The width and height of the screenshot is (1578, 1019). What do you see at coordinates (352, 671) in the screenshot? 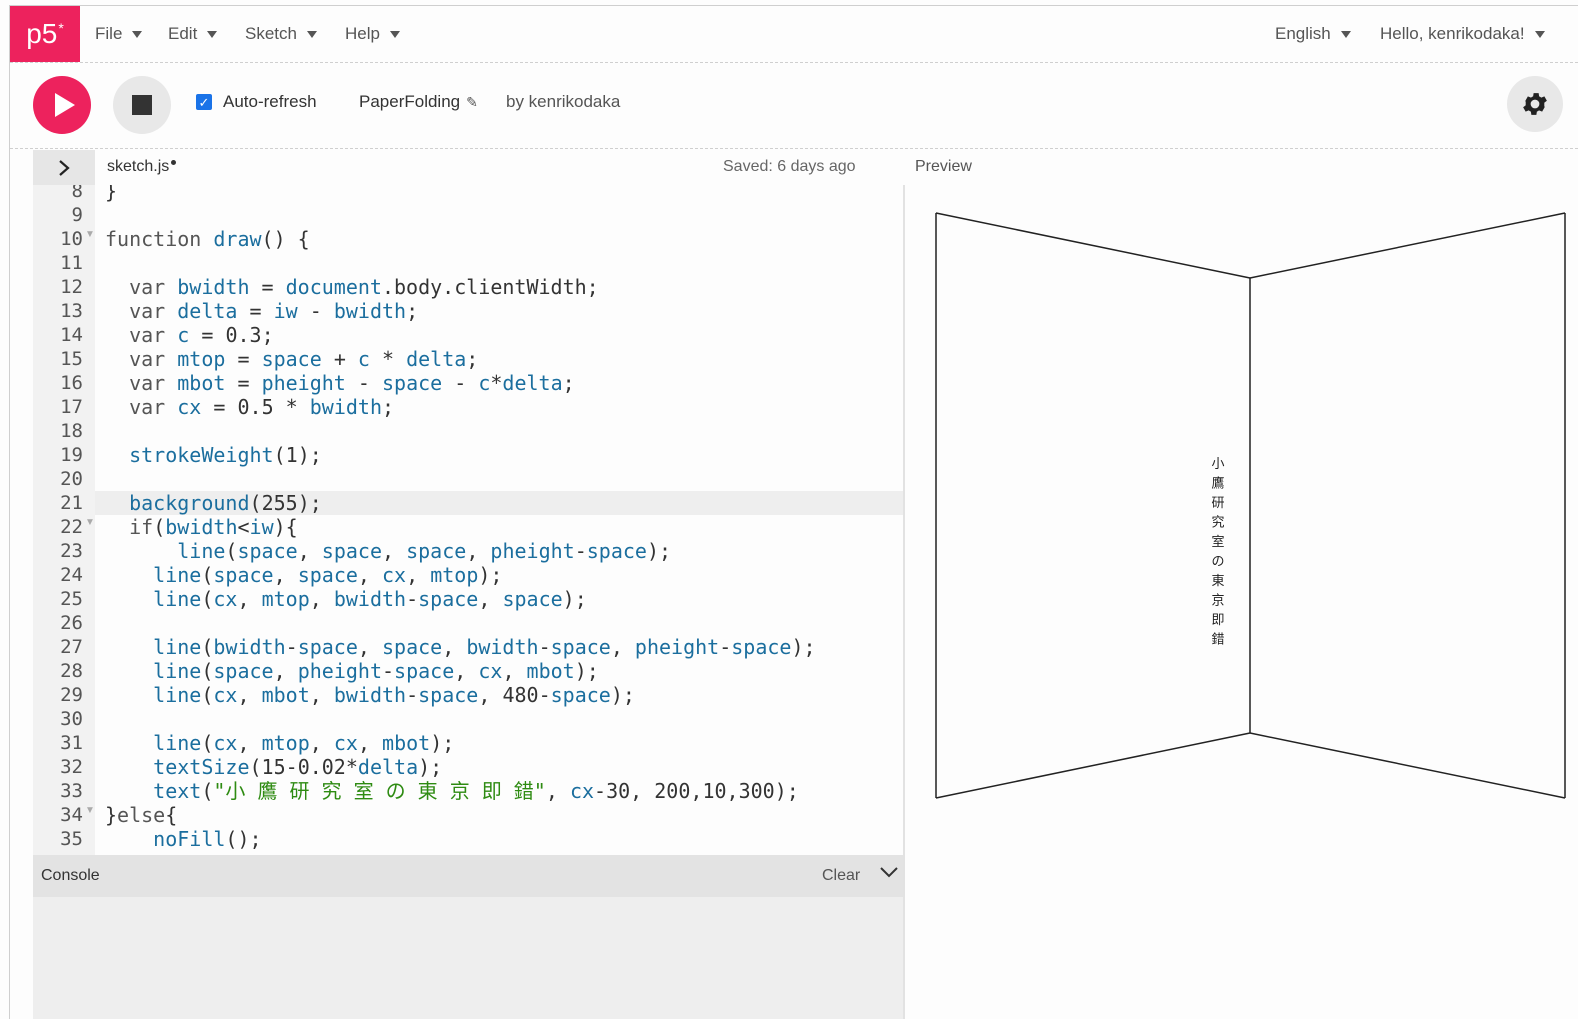
I see `code-line: line(space, pheight-space, cx, mbot);` at bounding box center [352, 671].